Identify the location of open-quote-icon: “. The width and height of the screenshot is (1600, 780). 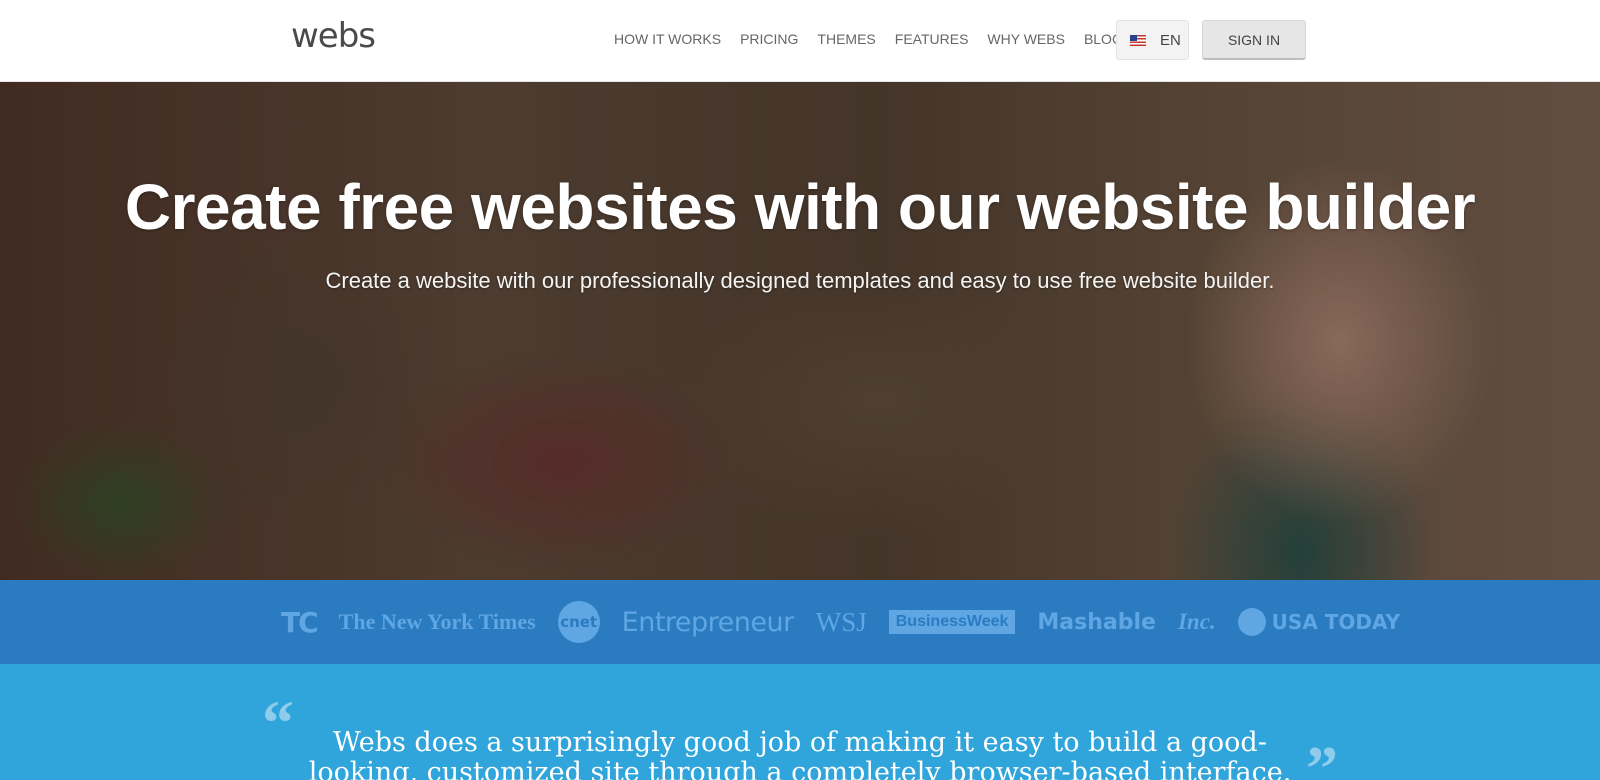
(278, 722).